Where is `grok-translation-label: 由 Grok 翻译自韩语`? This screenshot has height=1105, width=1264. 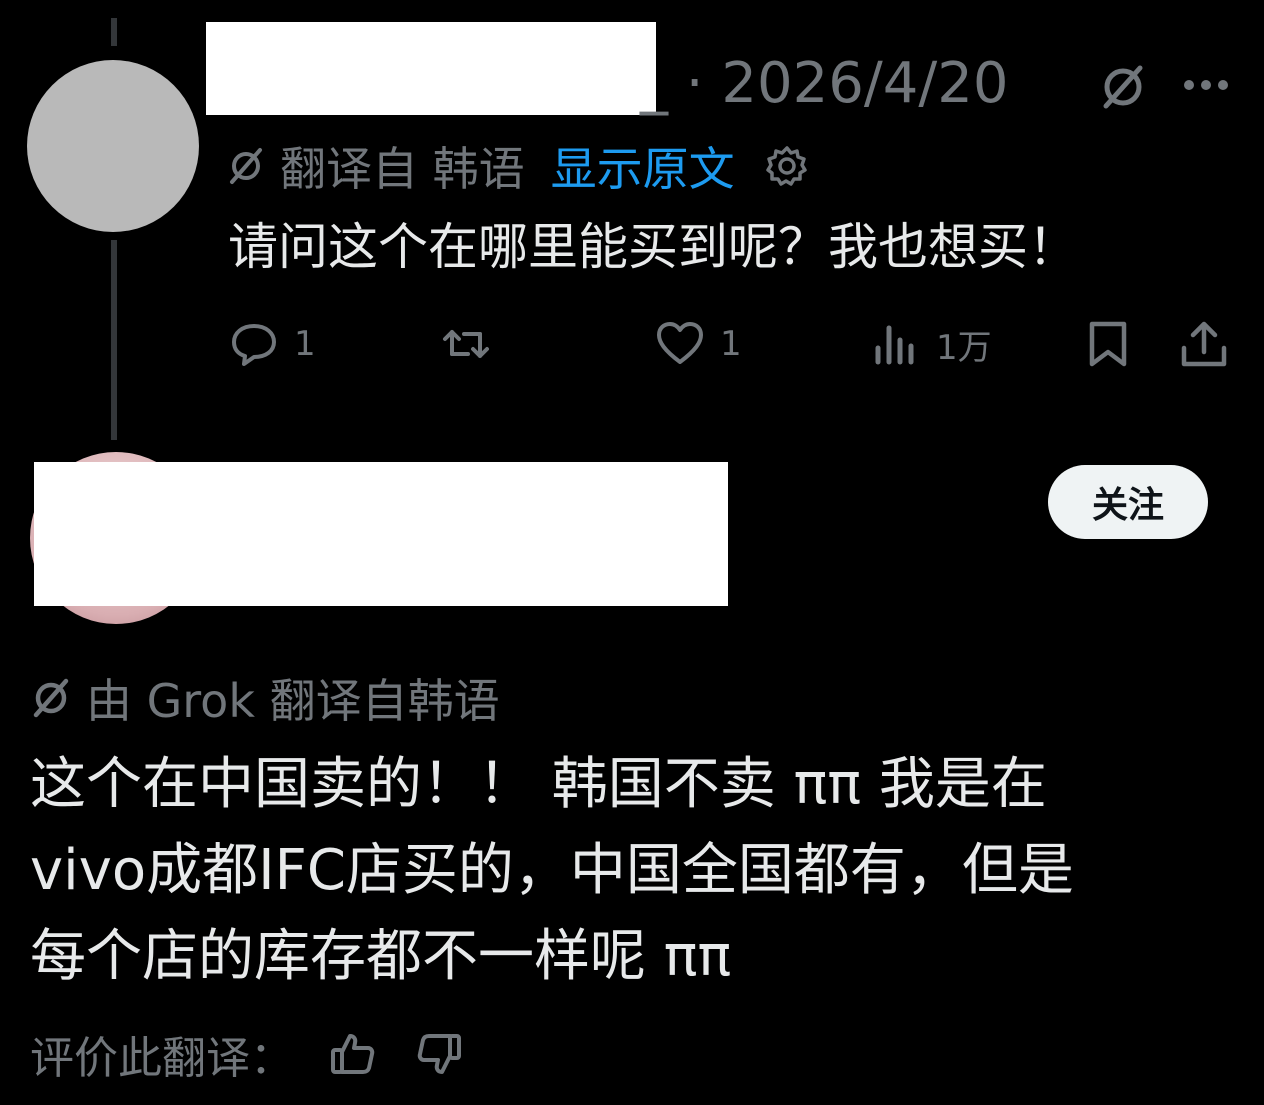 grok-translation-label: 由 Grok 翻译自韩语 is located at coordinates (265, 698).